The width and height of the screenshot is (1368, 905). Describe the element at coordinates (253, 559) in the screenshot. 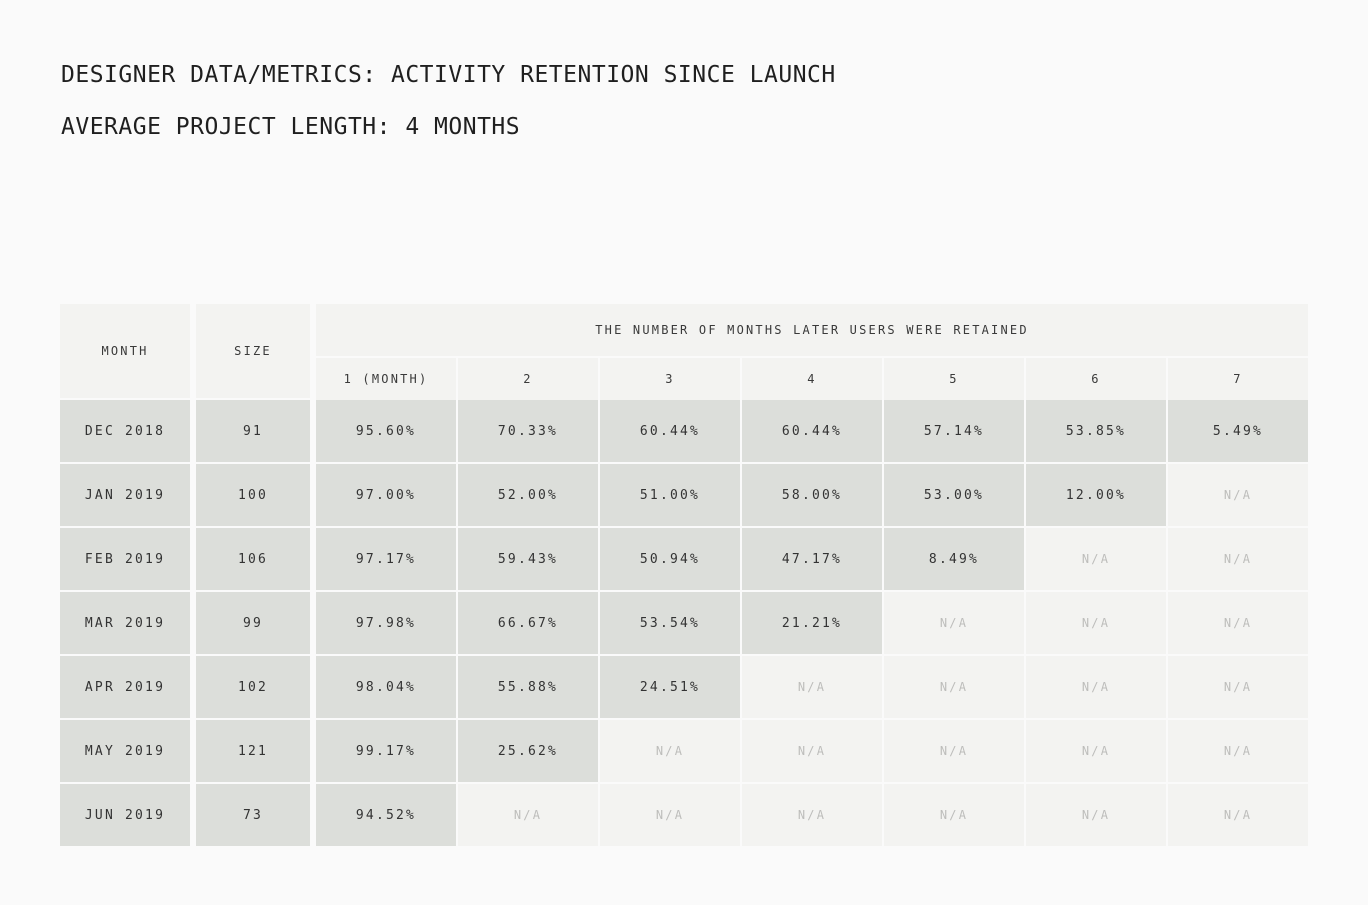

I see `row-size-value: 106` at that location.